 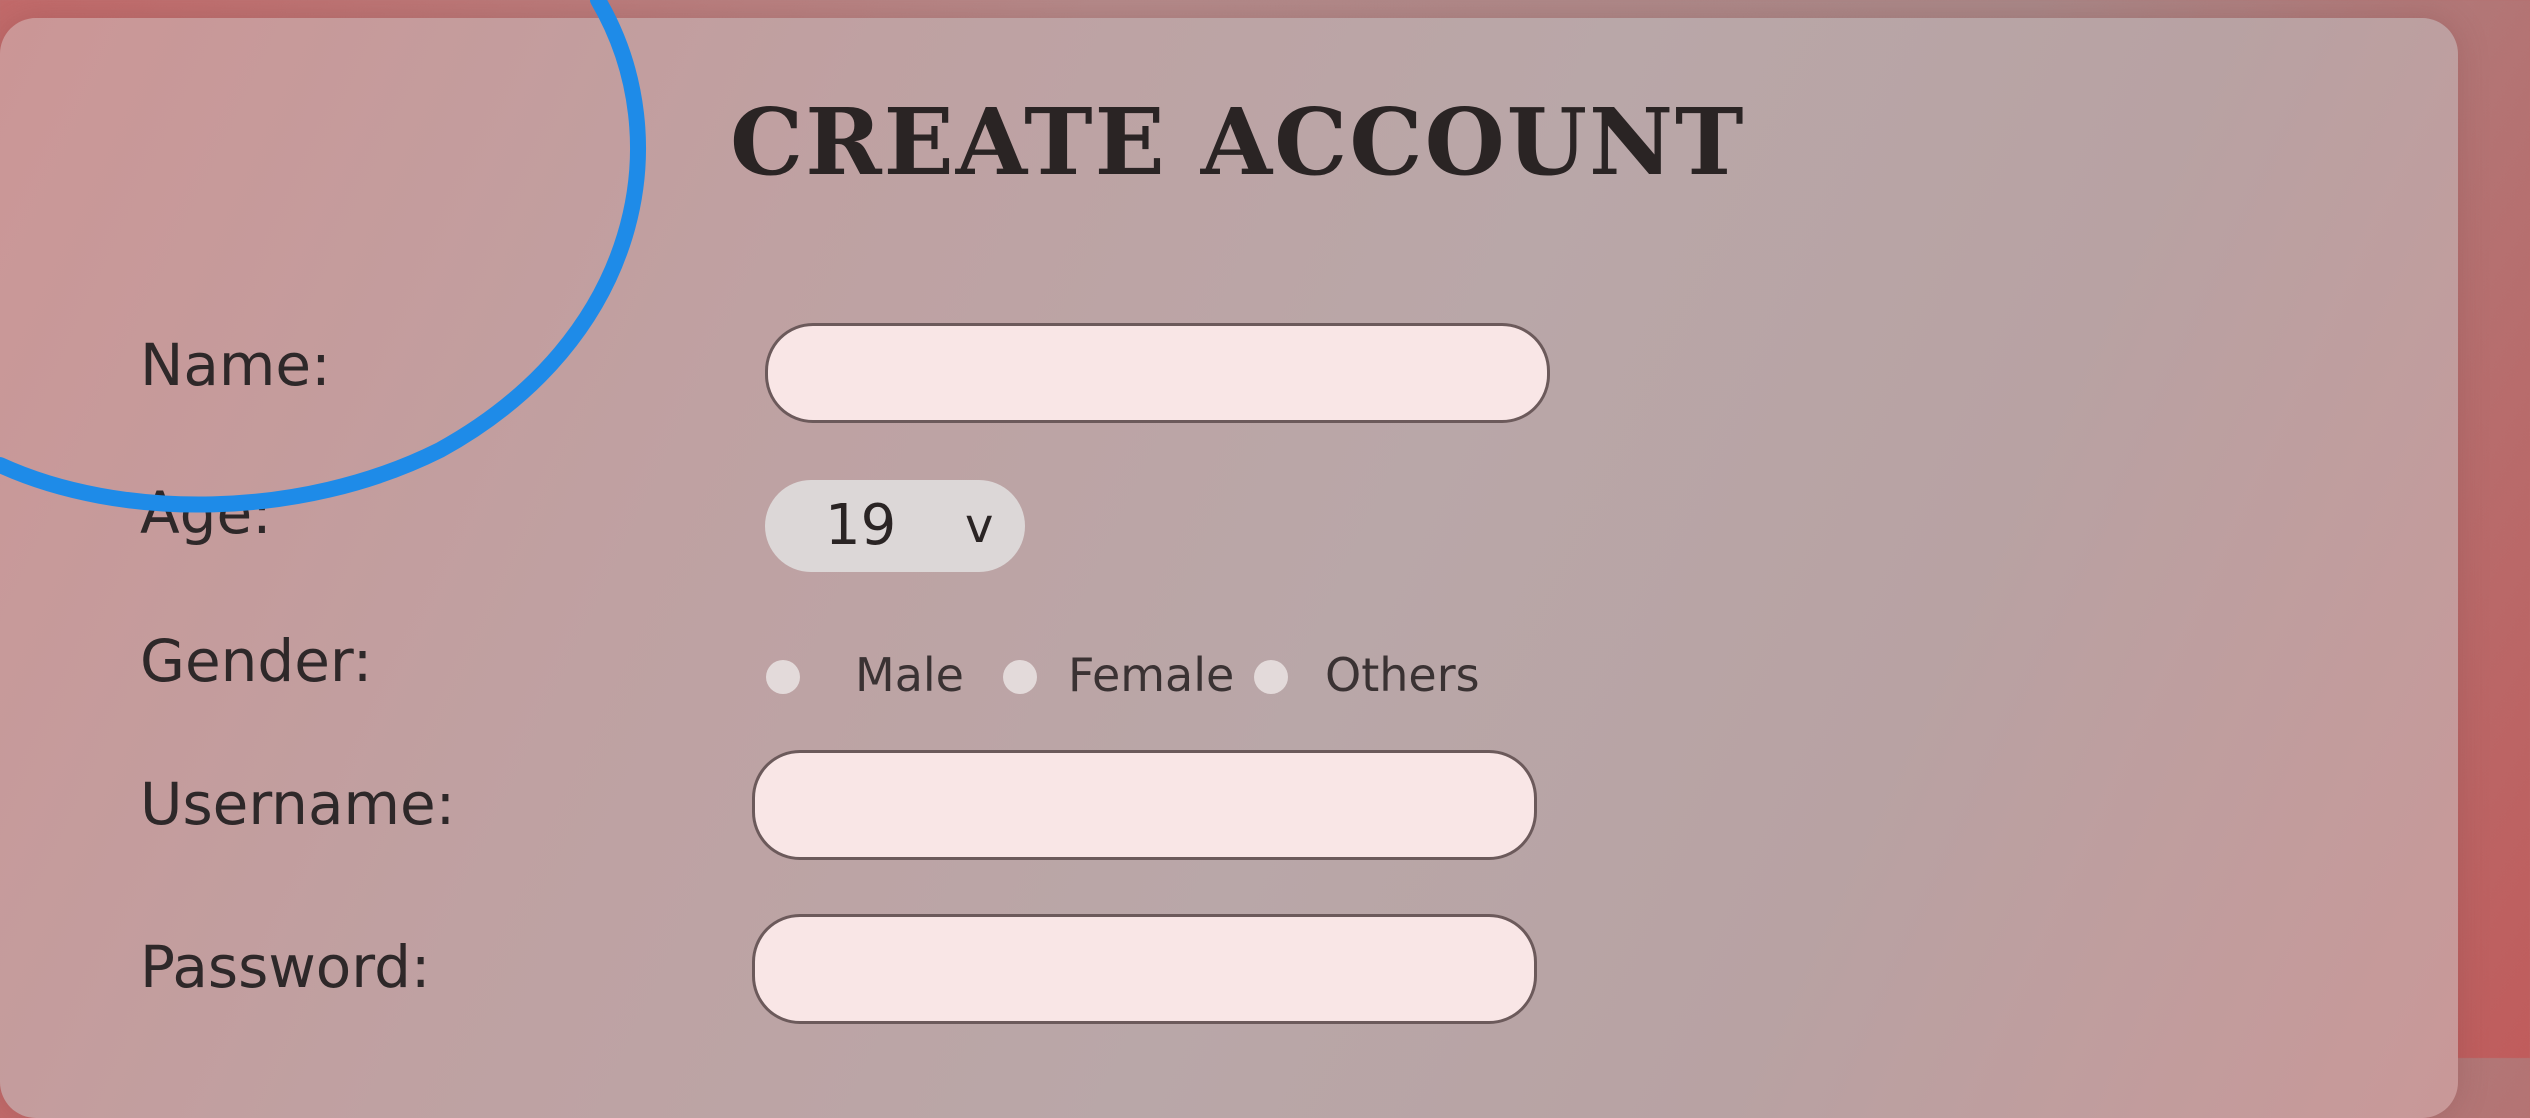 What do you see at coordinates (235, 365) in the screenshot?
I see `name-label: Name:` at bounding box center [235, 365].